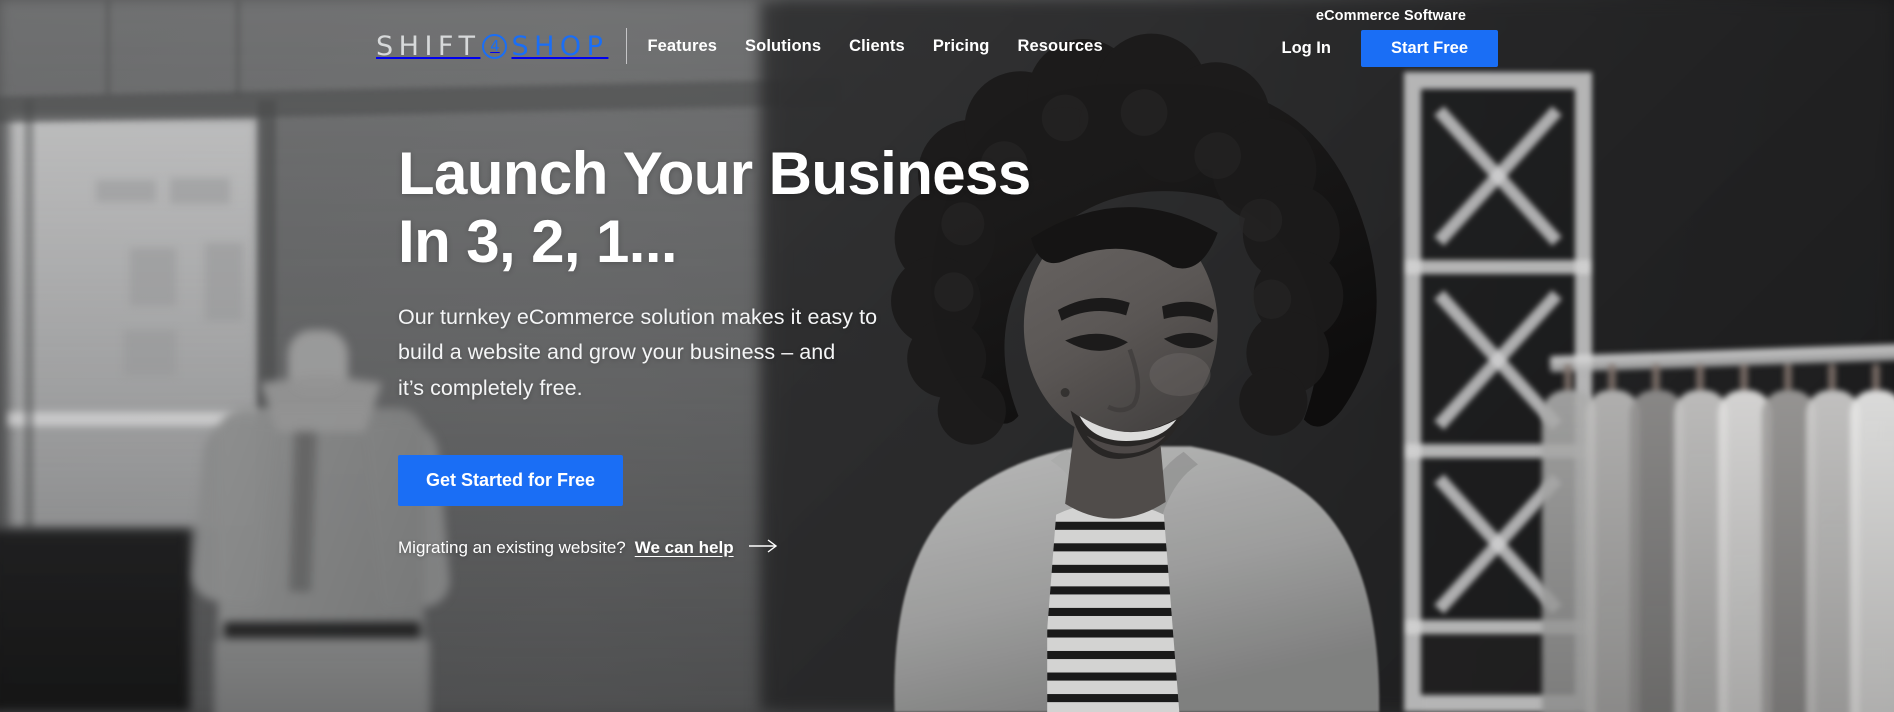 This screenshot has width=1894, height=712. I want to click on clothing-rack, so click(1718, 527).